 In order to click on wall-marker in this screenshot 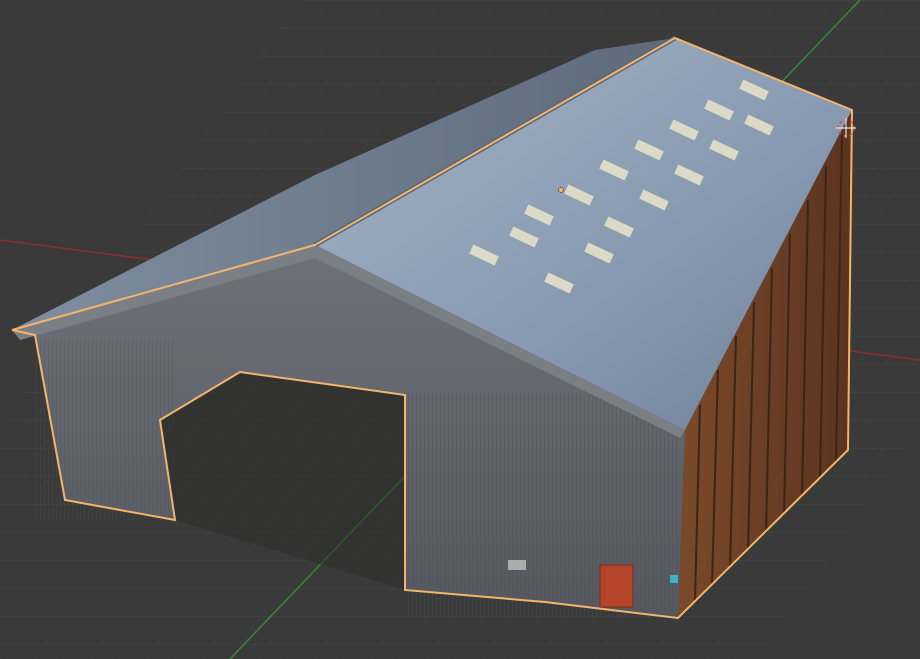, I will do `click(674, 579)`.